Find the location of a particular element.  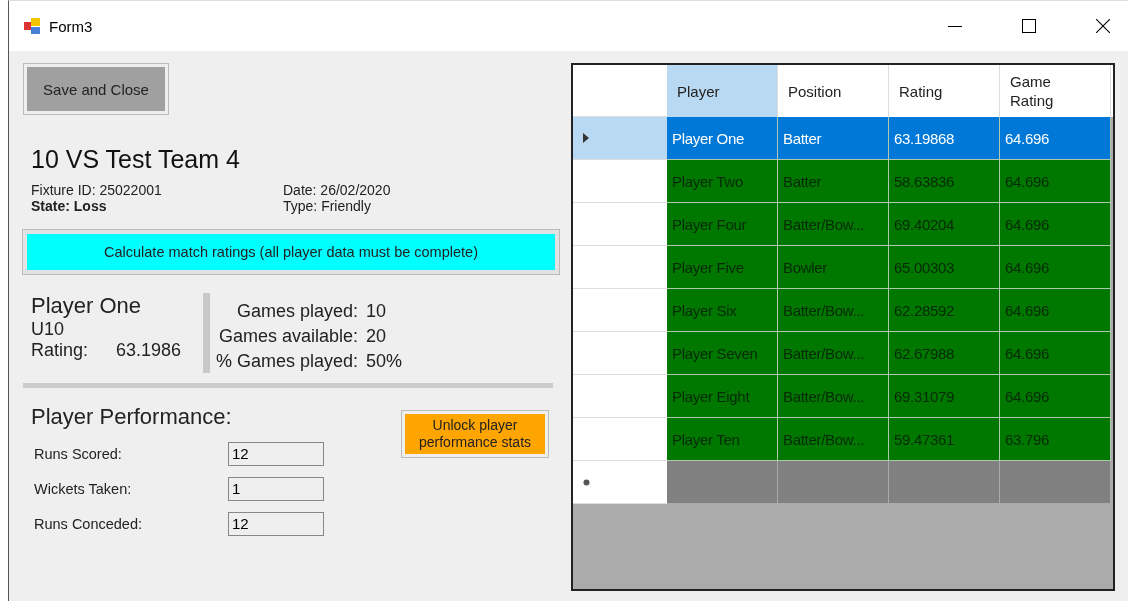

close-icon is located at coordinates (1103, 26).